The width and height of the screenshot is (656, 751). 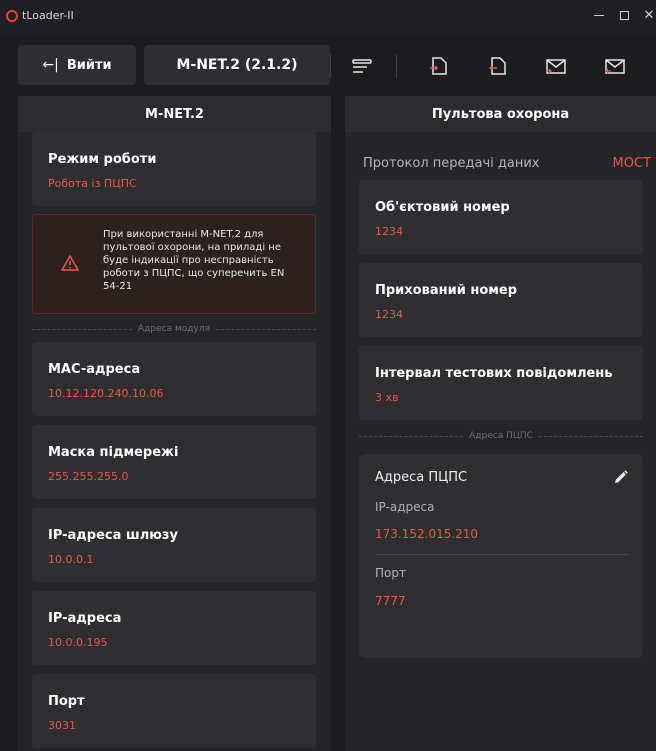 What do you see at coordinates (50, 65) in the screenshot?
I see `exit-arrow-icon: ←|` at bounding box center [50, 65].